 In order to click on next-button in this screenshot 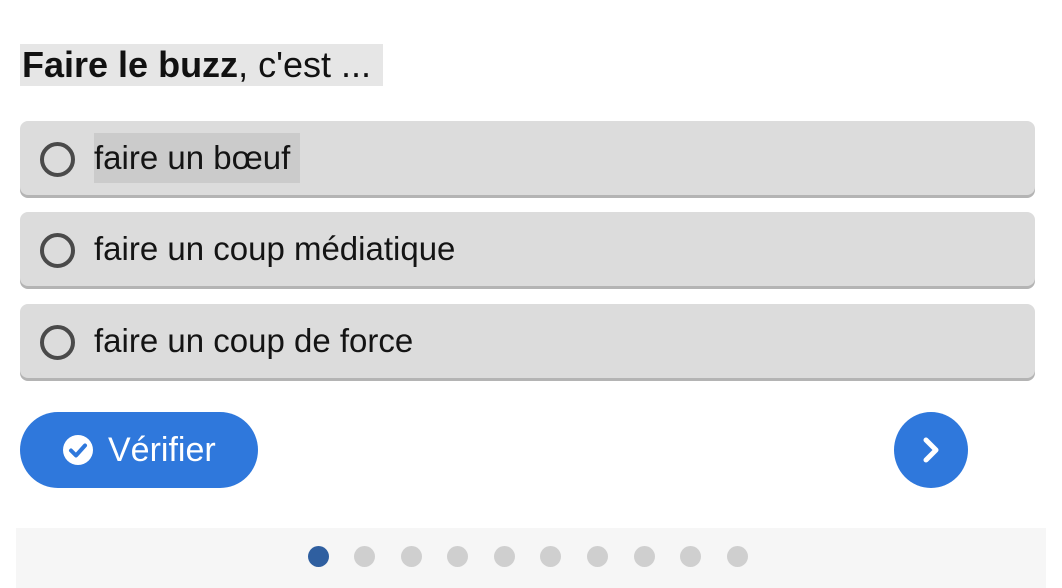, I will do `click(931, 450)`.